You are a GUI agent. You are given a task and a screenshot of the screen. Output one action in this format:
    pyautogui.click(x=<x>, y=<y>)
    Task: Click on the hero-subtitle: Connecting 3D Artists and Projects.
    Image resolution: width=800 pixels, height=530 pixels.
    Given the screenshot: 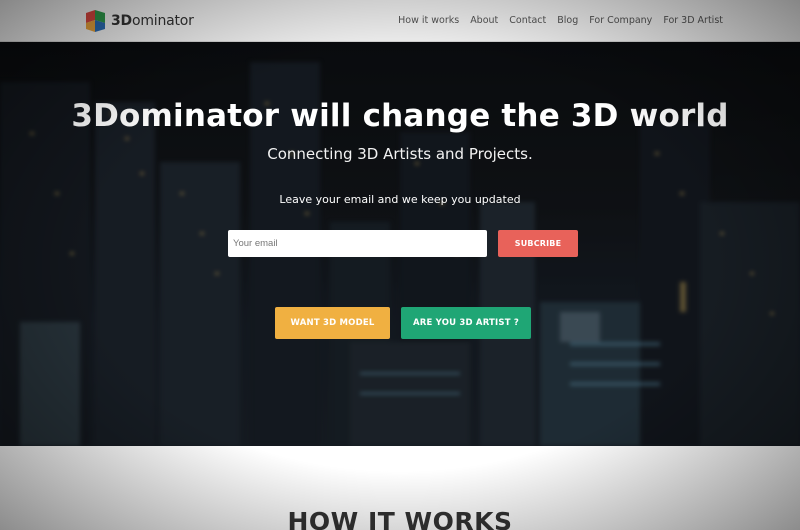 What is the action you would take?
    pyautogui.click(x=400, y=154)
    